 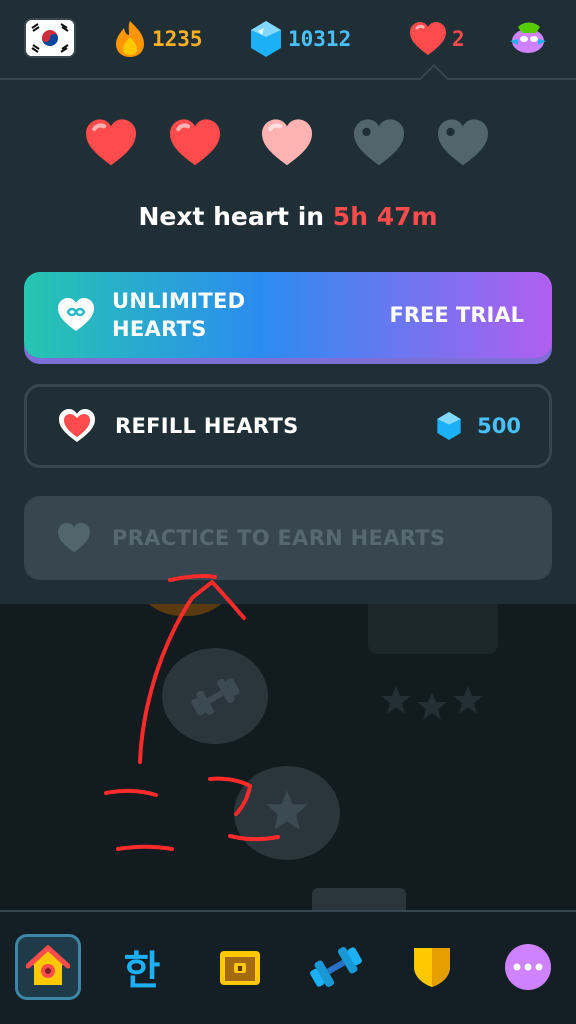 What do you see at coordinates (177, 39) in the screenshot?
I see `streak-count: 1235` at bounding box center [177, 39].